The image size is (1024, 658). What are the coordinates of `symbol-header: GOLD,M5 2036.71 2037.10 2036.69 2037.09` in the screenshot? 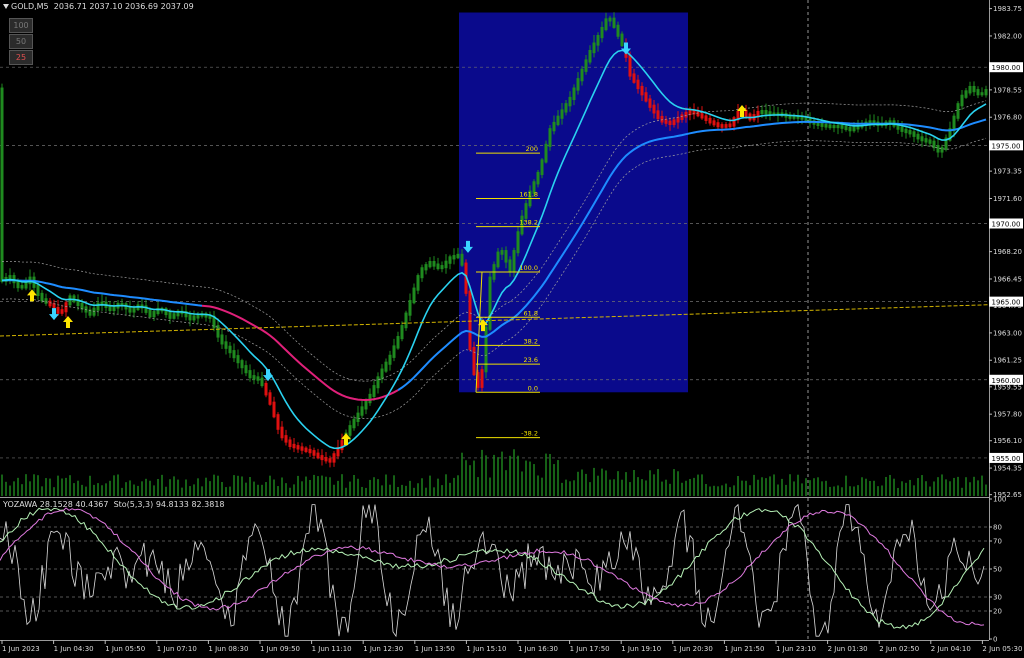 It's located at (98, 6).